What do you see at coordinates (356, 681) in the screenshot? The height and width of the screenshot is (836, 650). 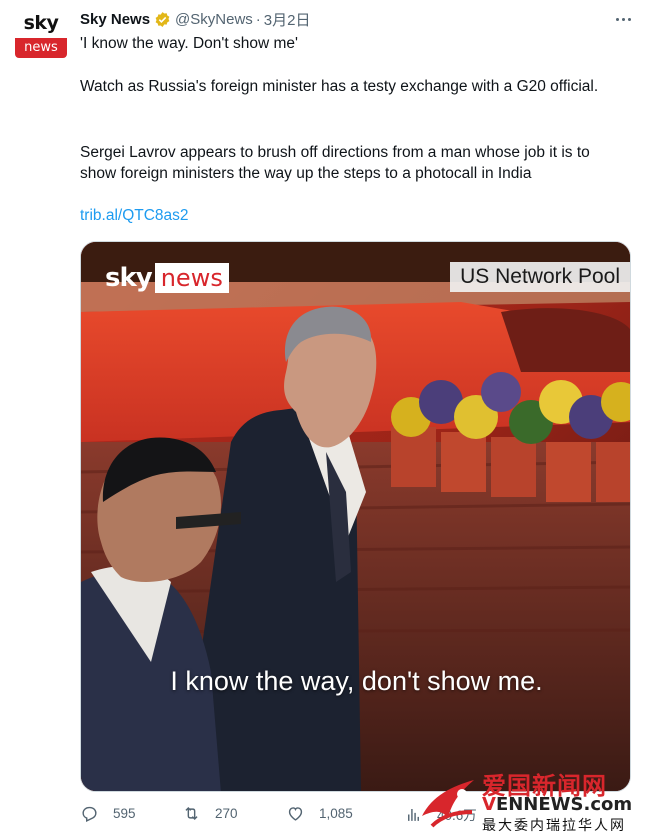 I see `video-caption: I know the way, don't show me.` at bounding box center [356, 681].